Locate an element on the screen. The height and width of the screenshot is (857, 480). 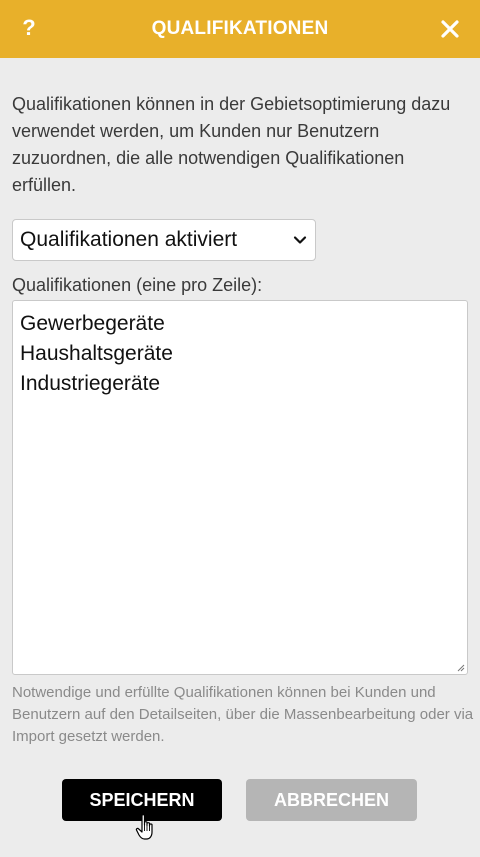
chevron-down-icon is located at coordinates (300, 240).